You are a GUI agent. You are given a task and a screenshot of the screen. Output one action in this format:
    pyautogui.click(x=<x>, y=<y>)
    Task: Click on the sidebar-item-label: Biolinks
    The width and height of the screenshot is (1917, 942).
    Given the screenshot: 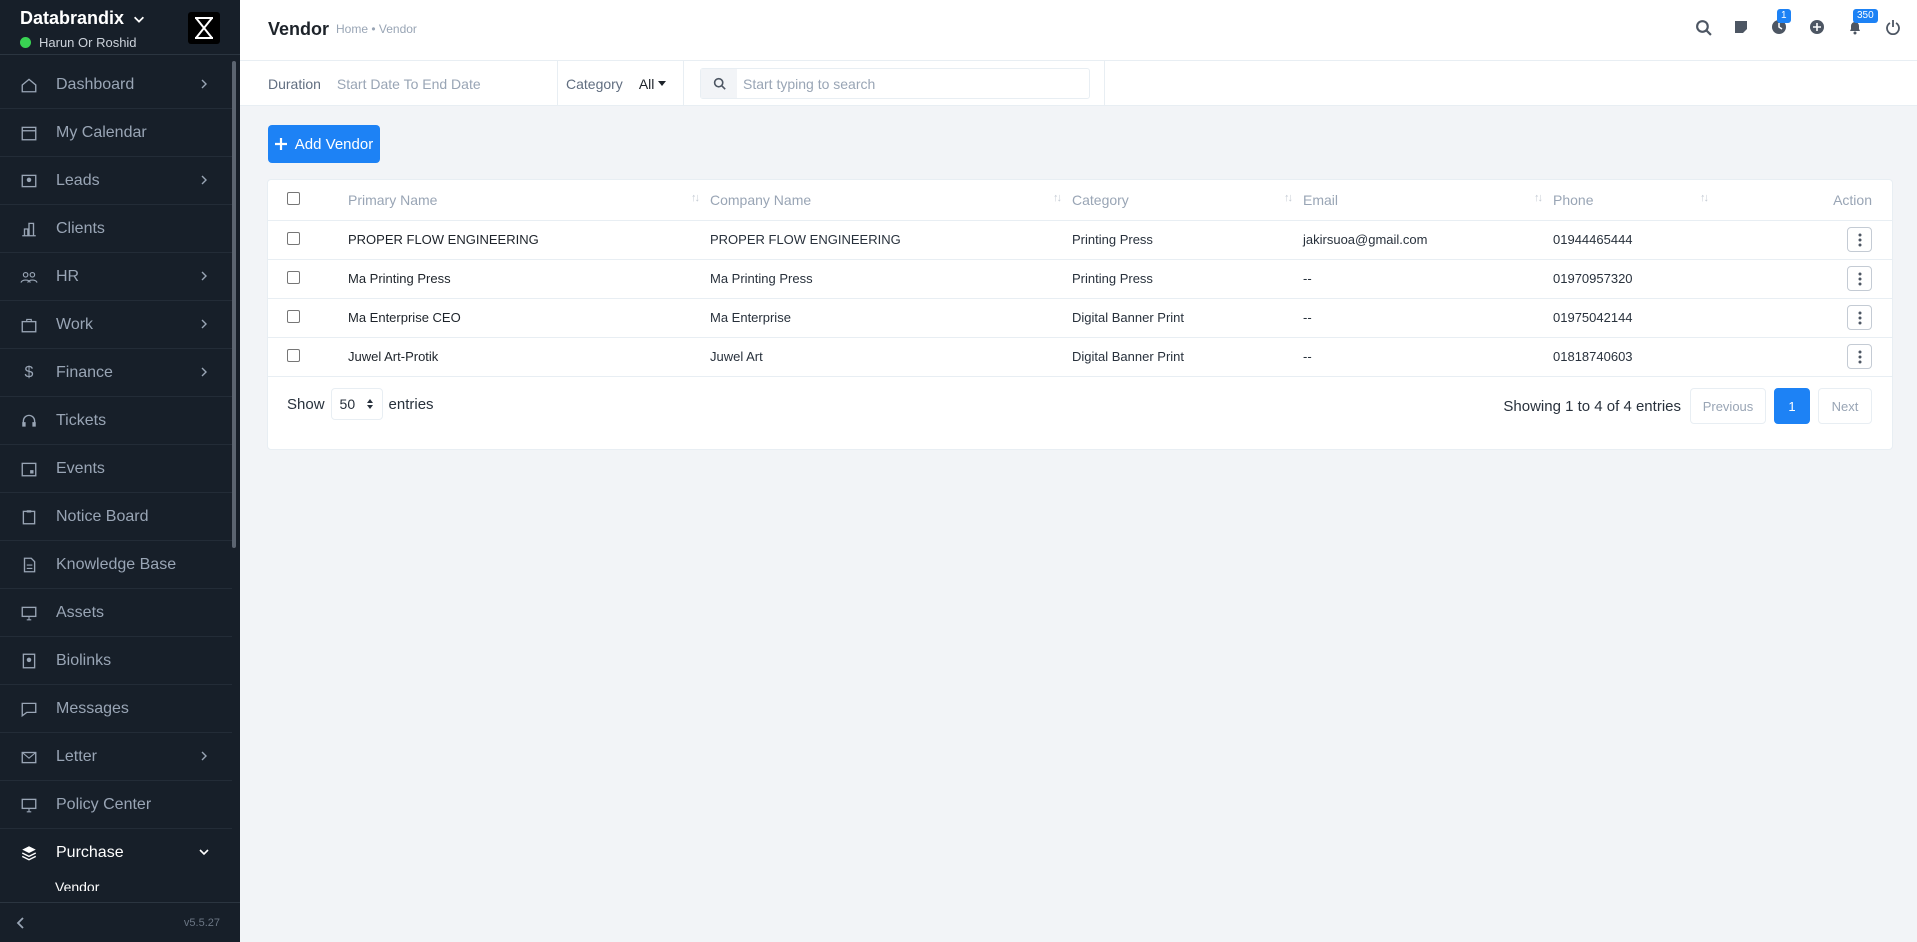 What is the action you would take?
    pyautogui.click(x=84, y=660)
    